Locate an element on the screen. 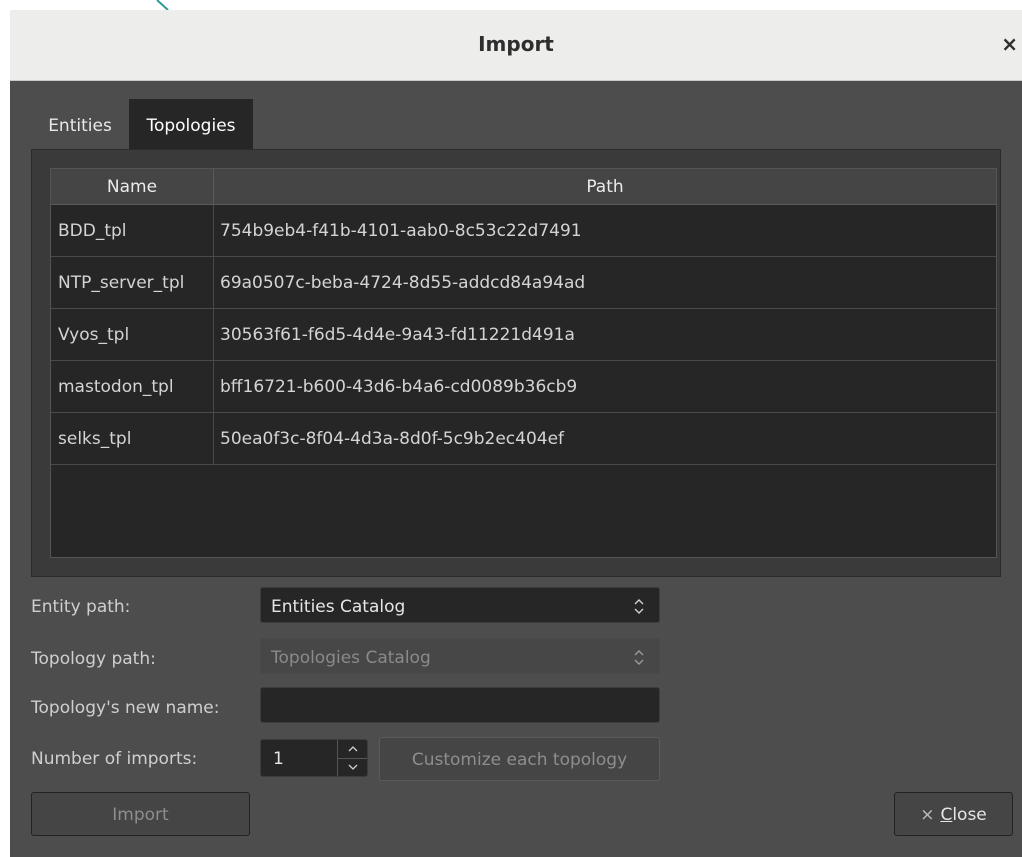 Image resolution: width=1022 pixels, height=857 pixels. table-header: Name Path is located at coordinates (523, 187).